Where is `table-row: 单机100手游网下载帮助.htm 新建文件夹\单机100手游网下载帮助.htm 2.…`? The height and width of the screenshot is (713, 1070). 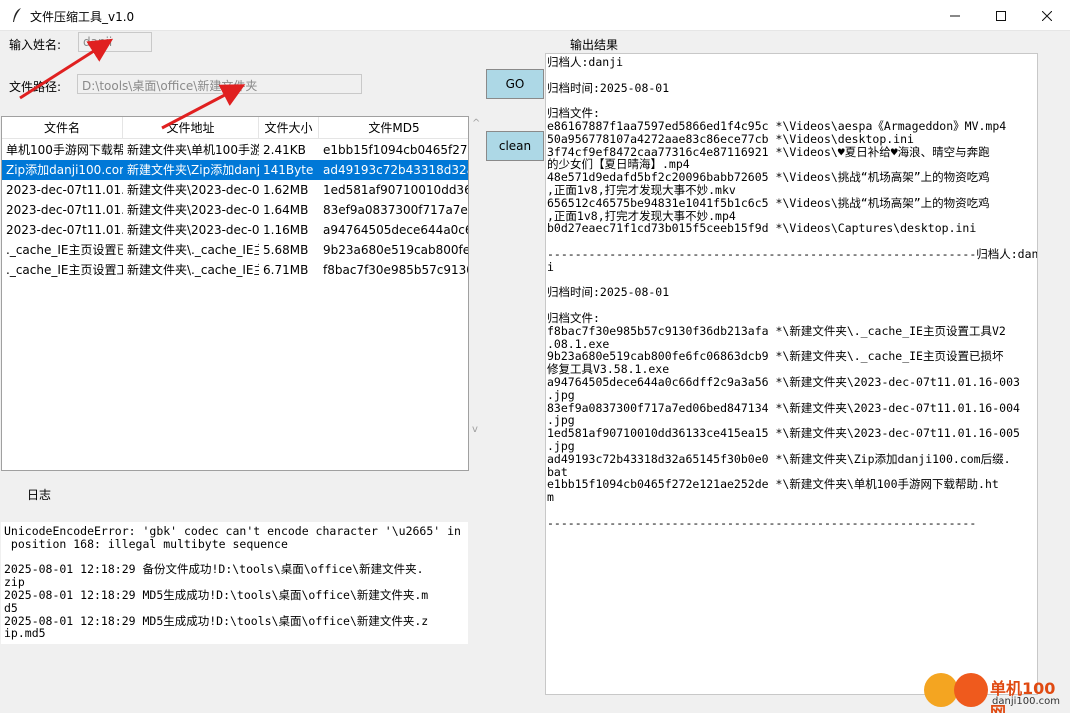
table-row: 单机100手游网下载帮助.htm 新建文件夹\单机100手游网下载帮助.htm 2.… is located at coordinates (235, 150).